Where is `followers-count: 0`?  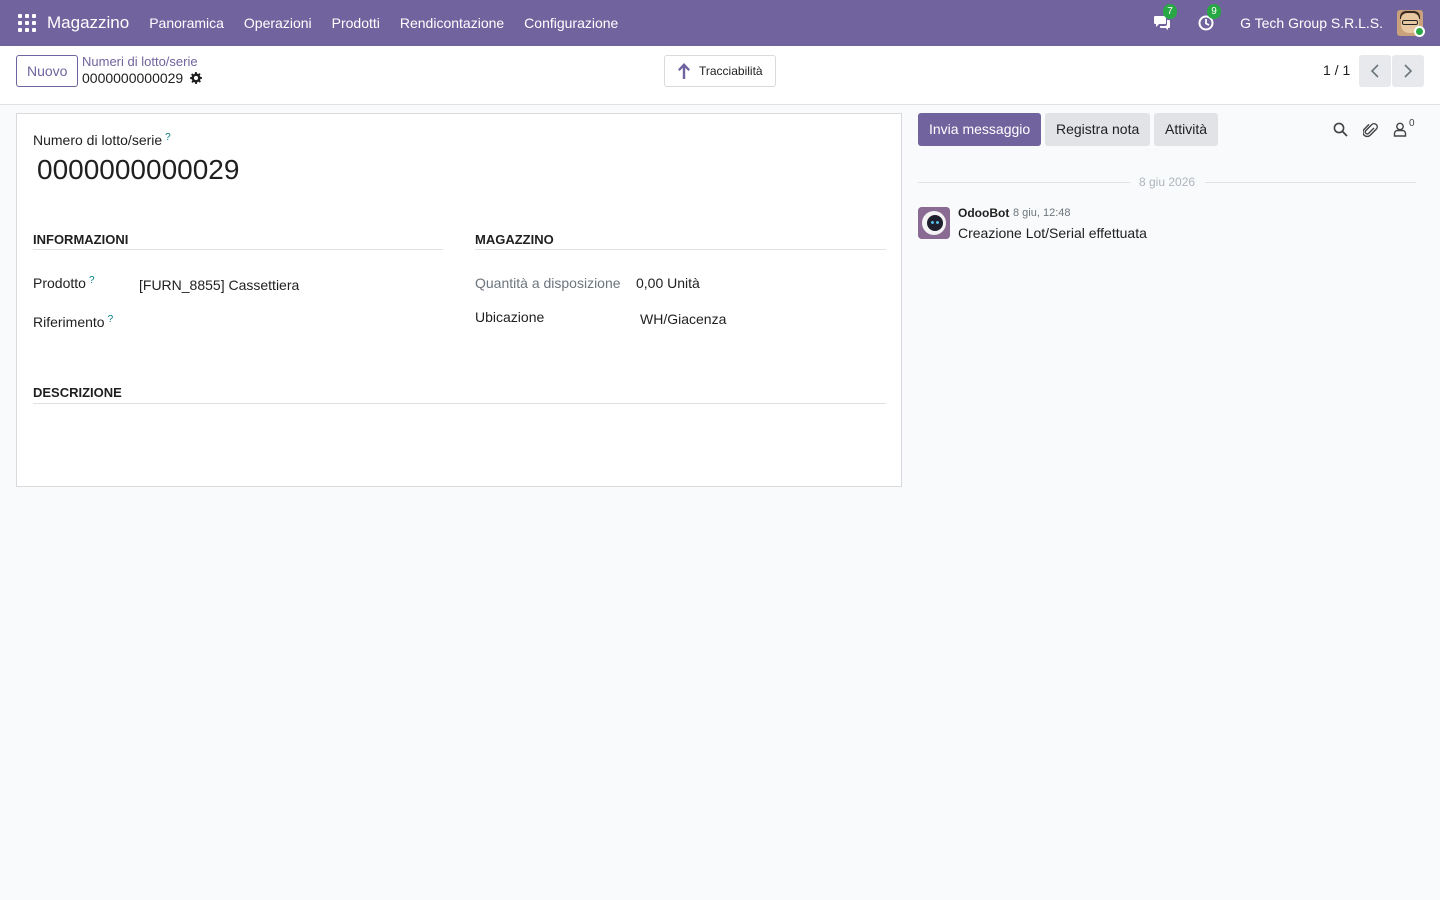 followers-count: 0 is located at coordinates (1412, 123).